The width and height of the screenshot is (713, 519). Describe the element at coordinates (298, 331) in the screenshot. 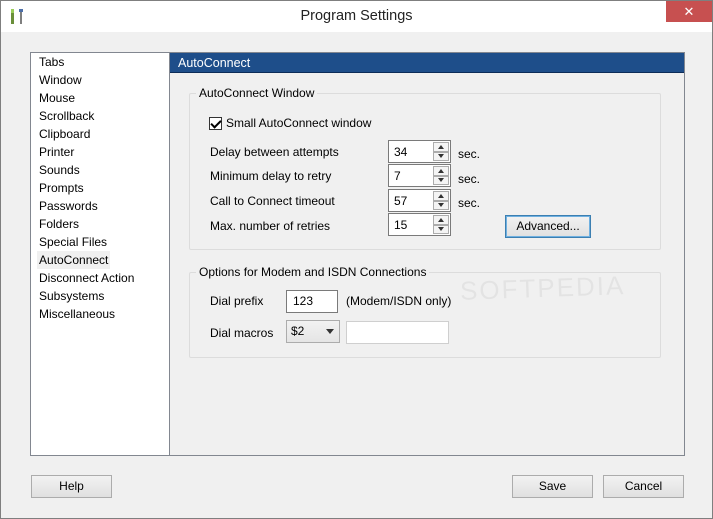

I see `dial-macros-selected: $2` at that location.